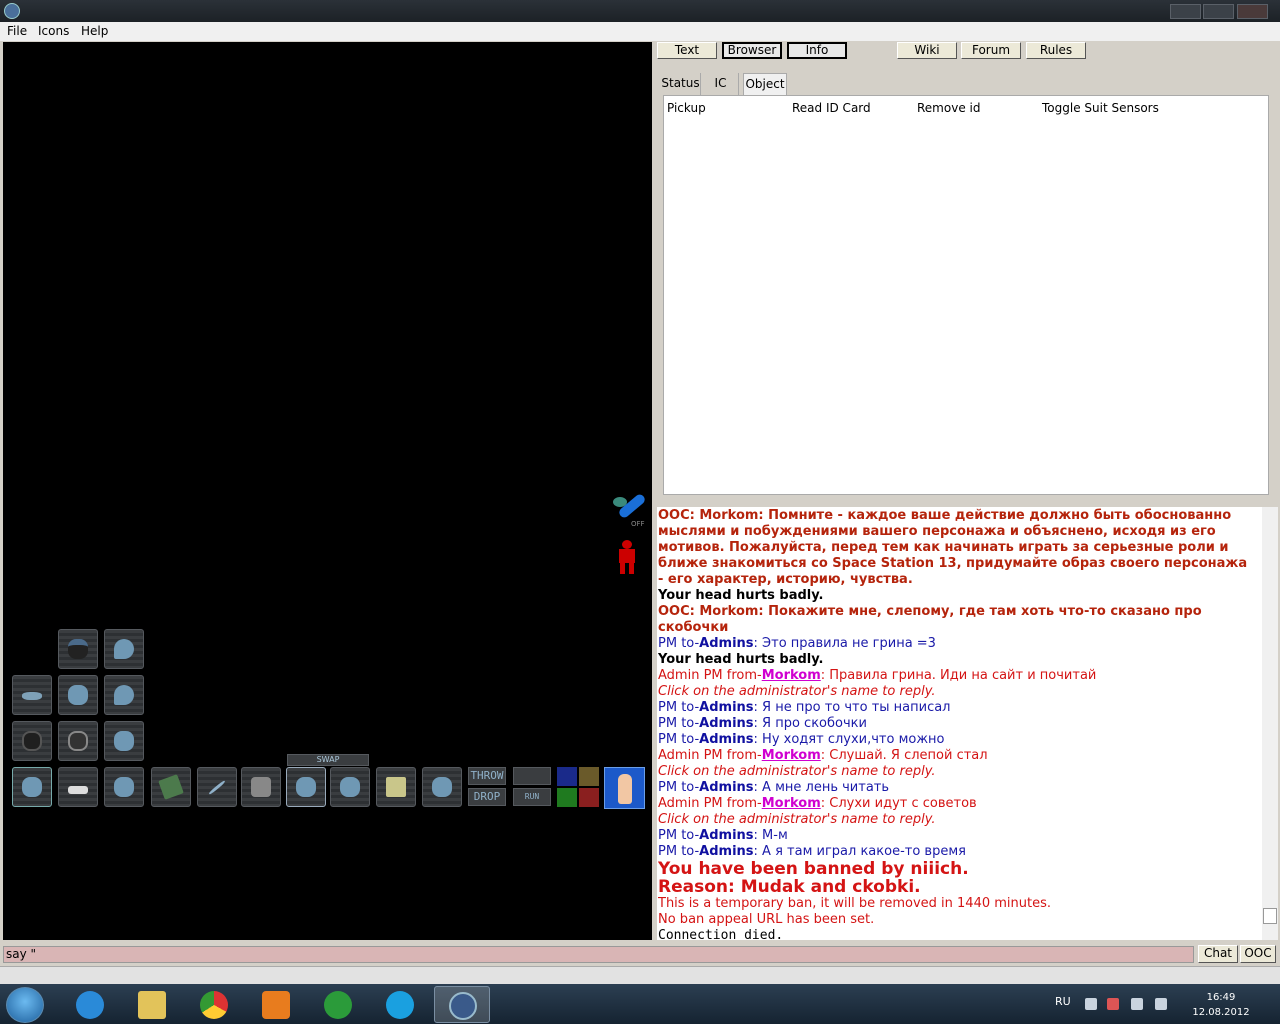 This screenshot has height=1024, width=1280. Describe the element at coordinates (752, 50) in the screenshot. I see `browser-button: Browser` at that location.